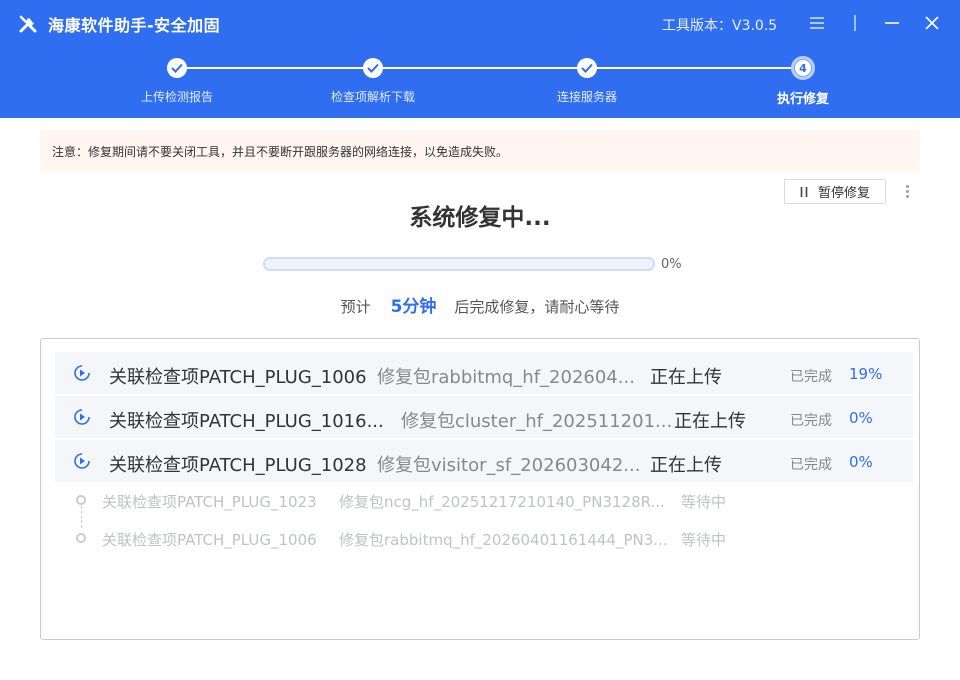 The width and height of the screenshot is (960, 680). I want to click on menu-icon, so click(817, 23).